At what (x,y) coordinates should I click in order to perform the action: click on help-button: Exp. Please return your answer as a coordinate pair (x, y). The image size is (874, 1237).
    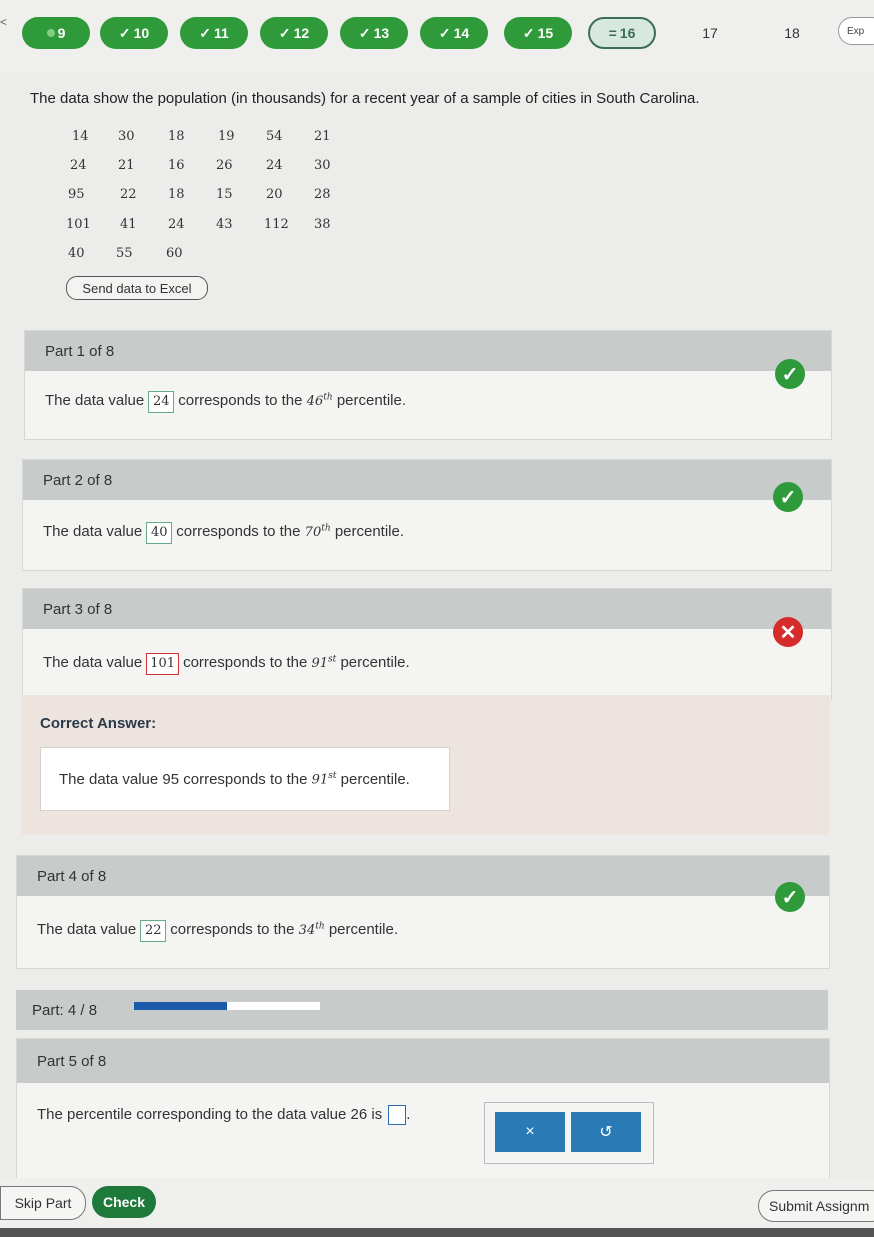
    Looking at the image, I should click on (856, 31).